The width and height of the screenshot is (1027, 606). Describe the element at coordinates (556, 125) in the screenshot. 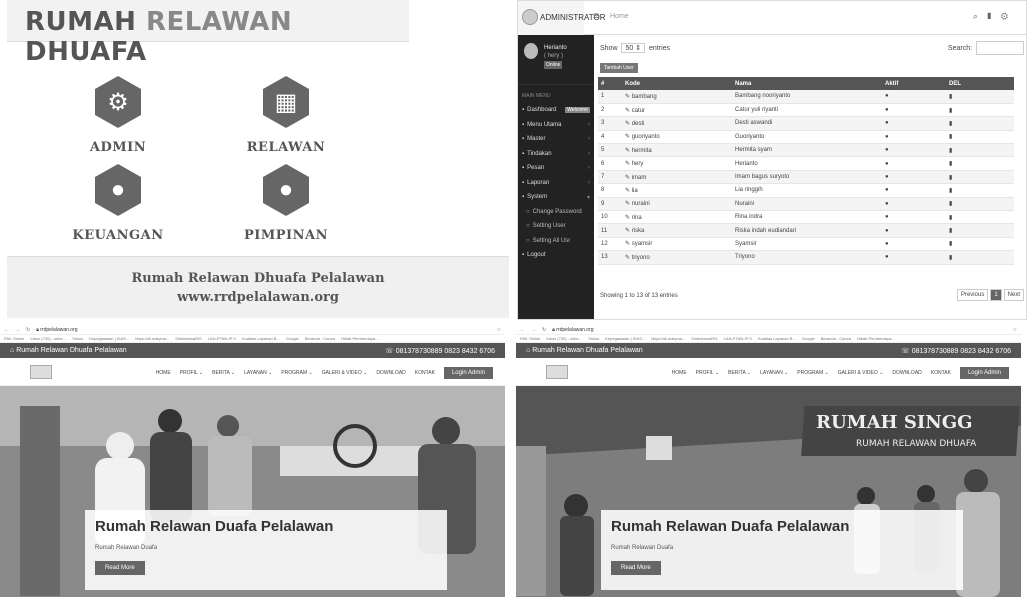

I see `sidebar-item-menu-utama: ▪ Menu Utama ‹` at that location.